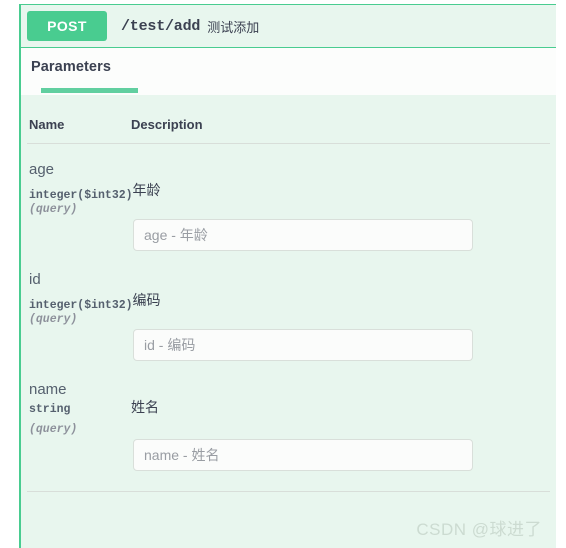 Image resolution: width=566 pixels, height=548 pixels. Describe the element at coordinates (67, 26) in the screenshot. I see `http-method-badge: POST` at that location.